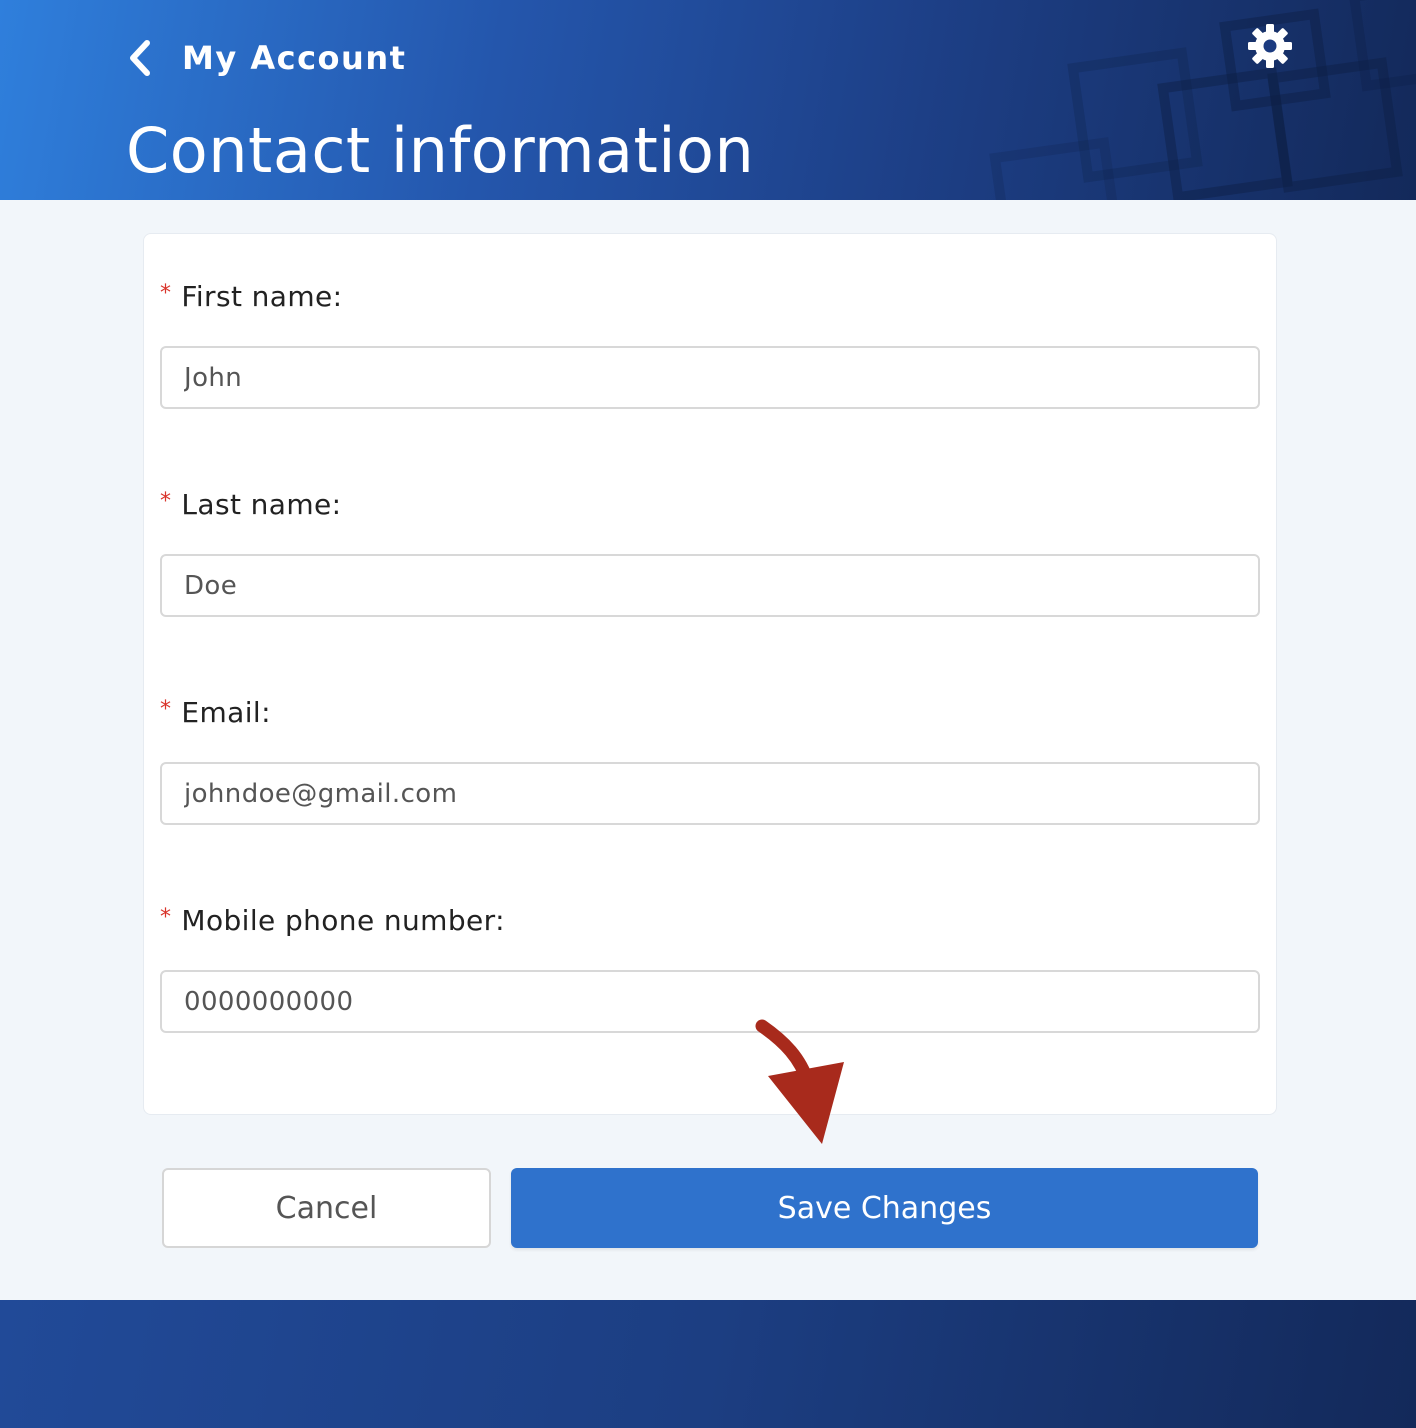 This screenshot has width=1416, height=1428. I want to click on back-button: My Account, so click(267, 58).